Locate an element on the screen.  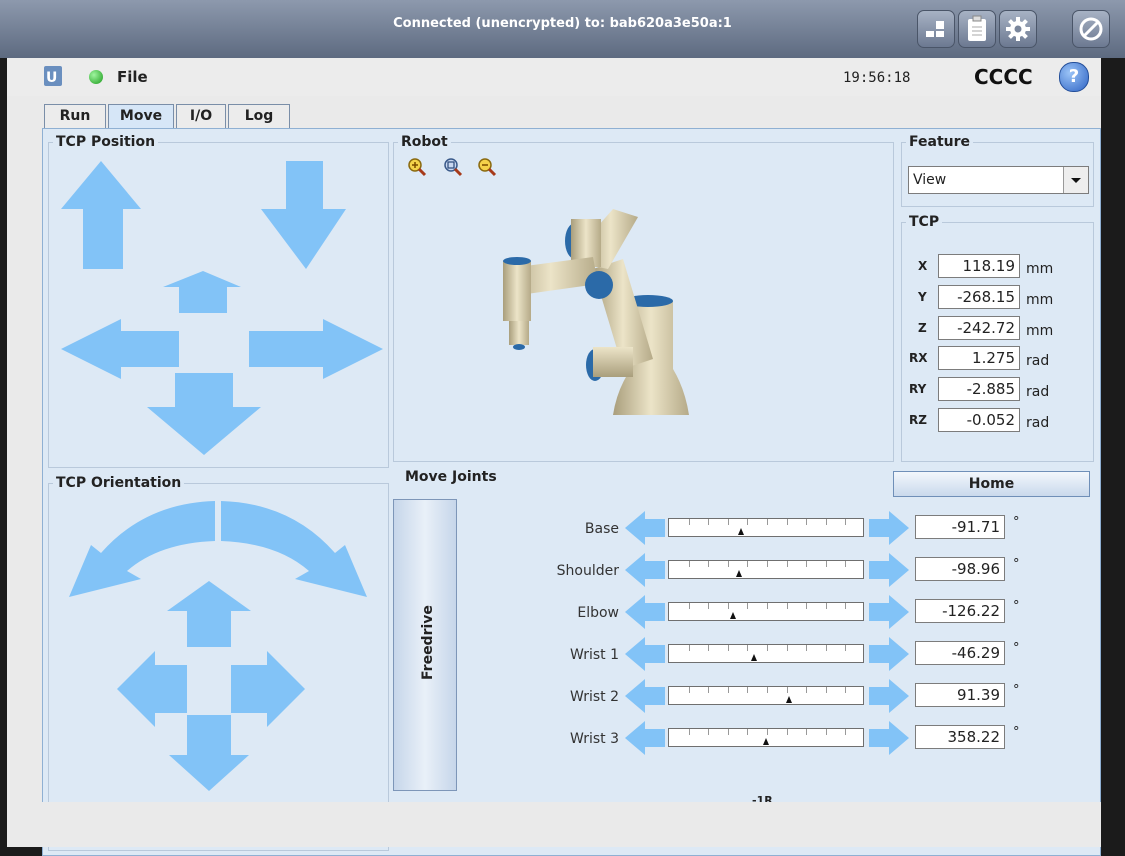
tab-io: I/O is located at coordinates (201, 116).